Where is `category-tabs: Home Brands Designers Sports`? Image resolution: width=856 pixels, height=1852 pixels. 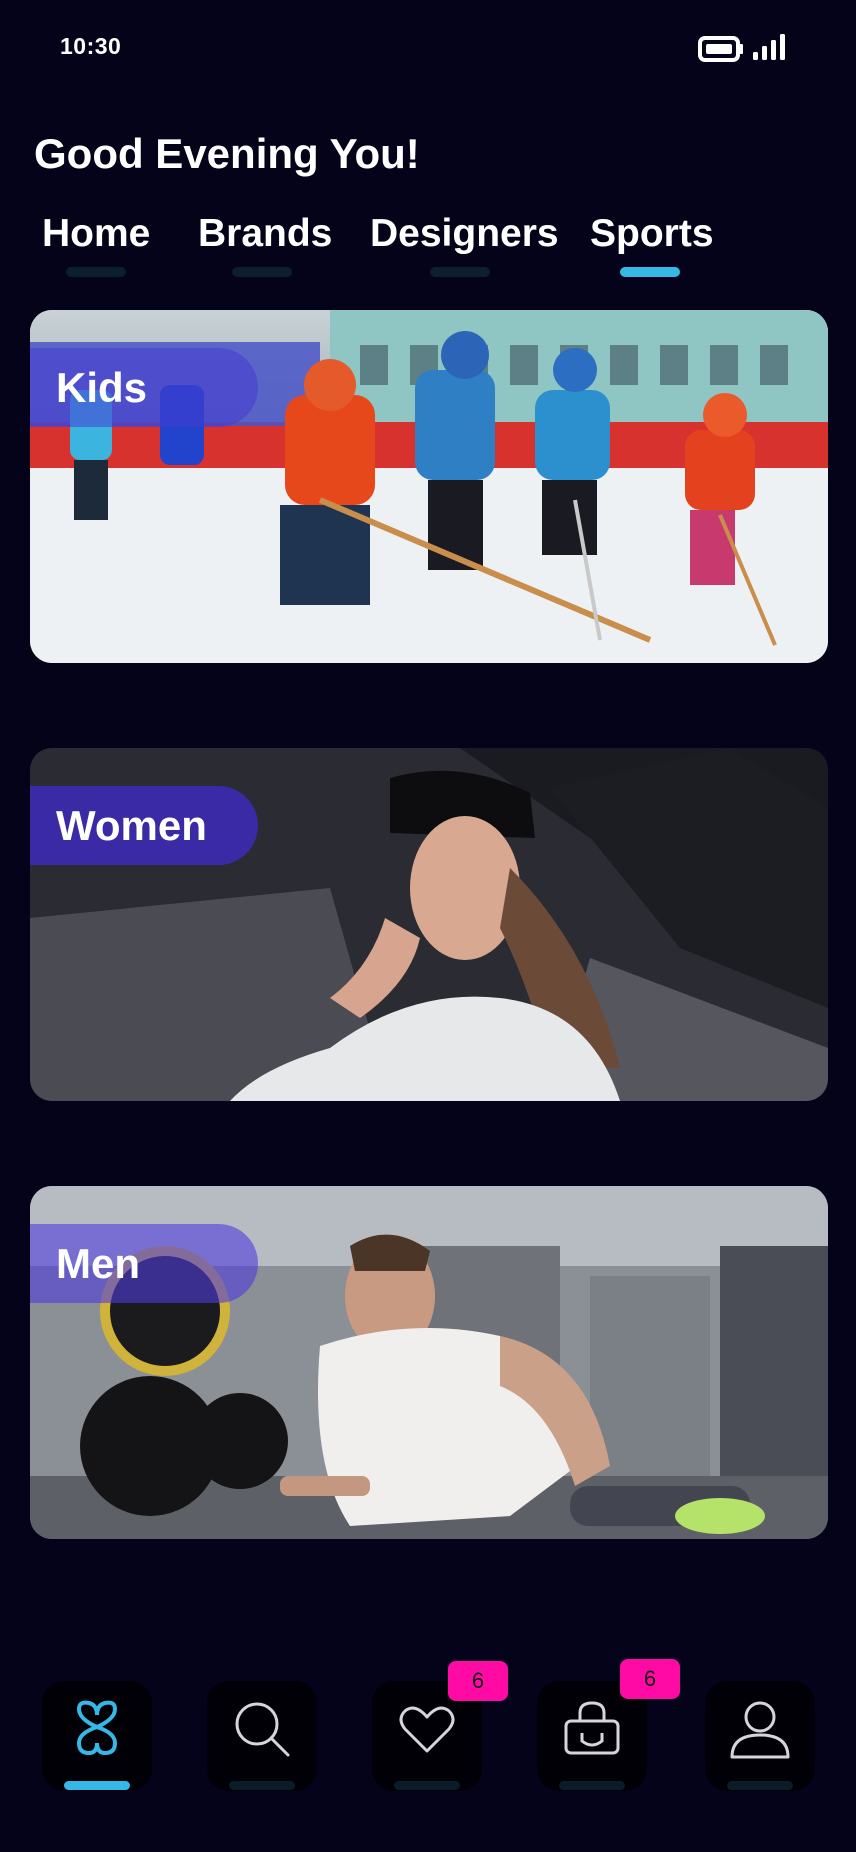
category-tabs: Home Brands Designers Sports is located at coordinates (428, 247).